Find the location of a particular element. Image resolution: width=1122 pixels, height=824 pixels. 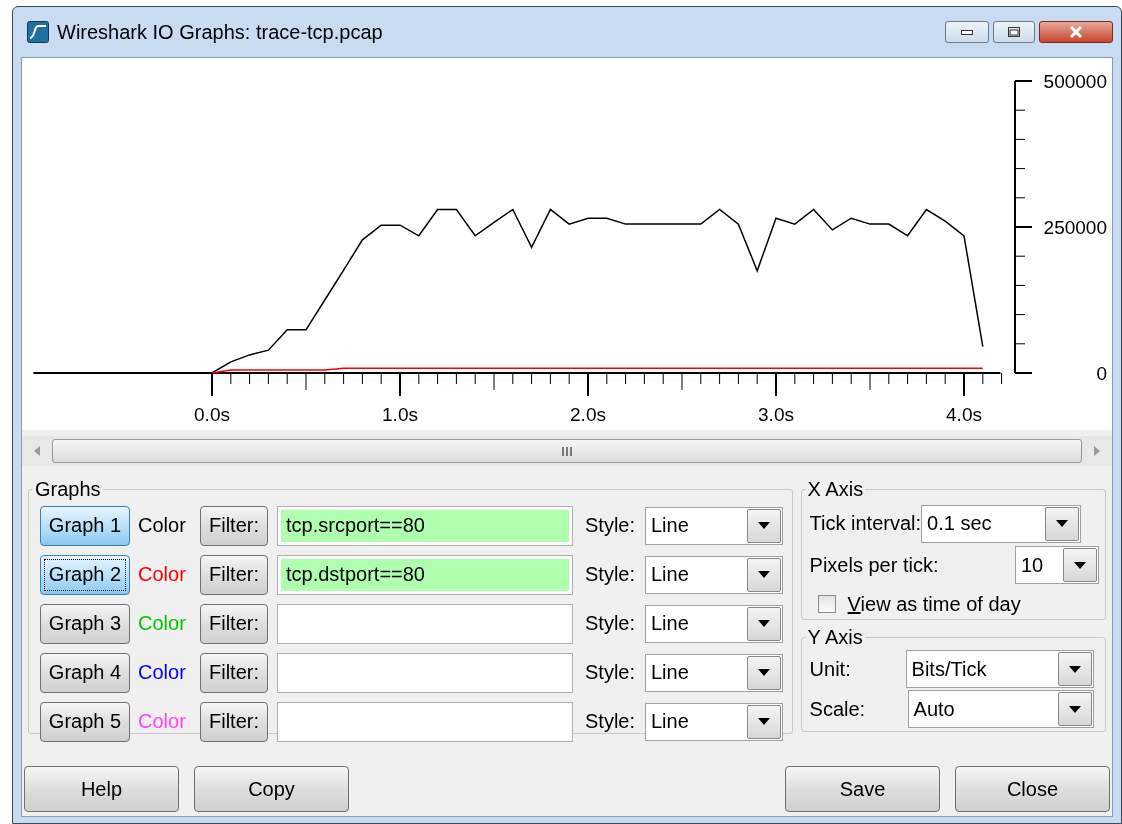

group-title: Y Axis is located at coordinates (835, 637).